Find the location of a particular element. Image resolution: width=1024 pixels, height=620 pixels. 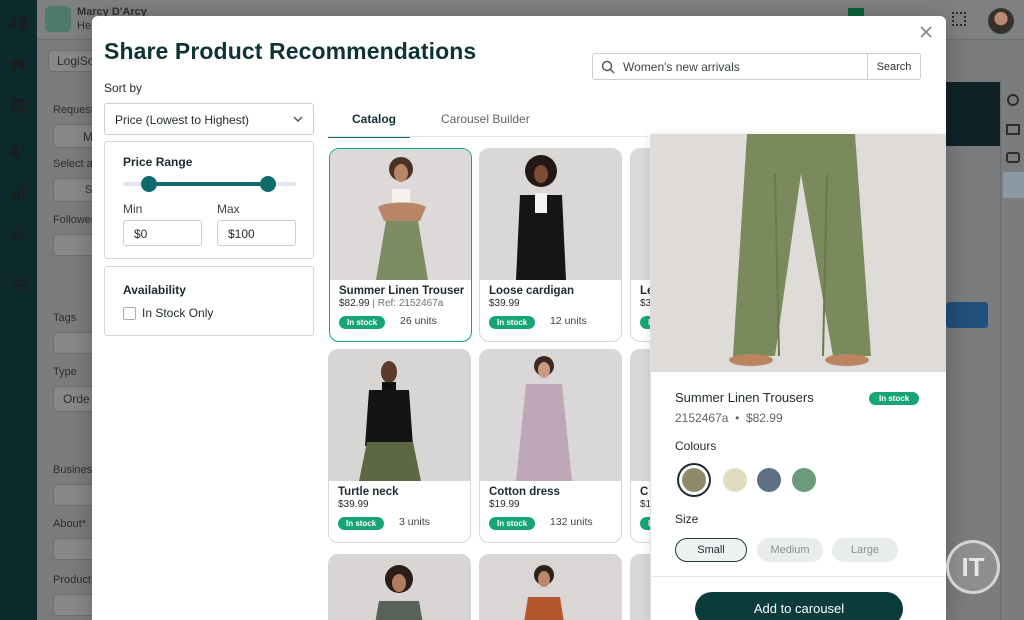

admin-gear-icon is located at coordinates (18, 234).